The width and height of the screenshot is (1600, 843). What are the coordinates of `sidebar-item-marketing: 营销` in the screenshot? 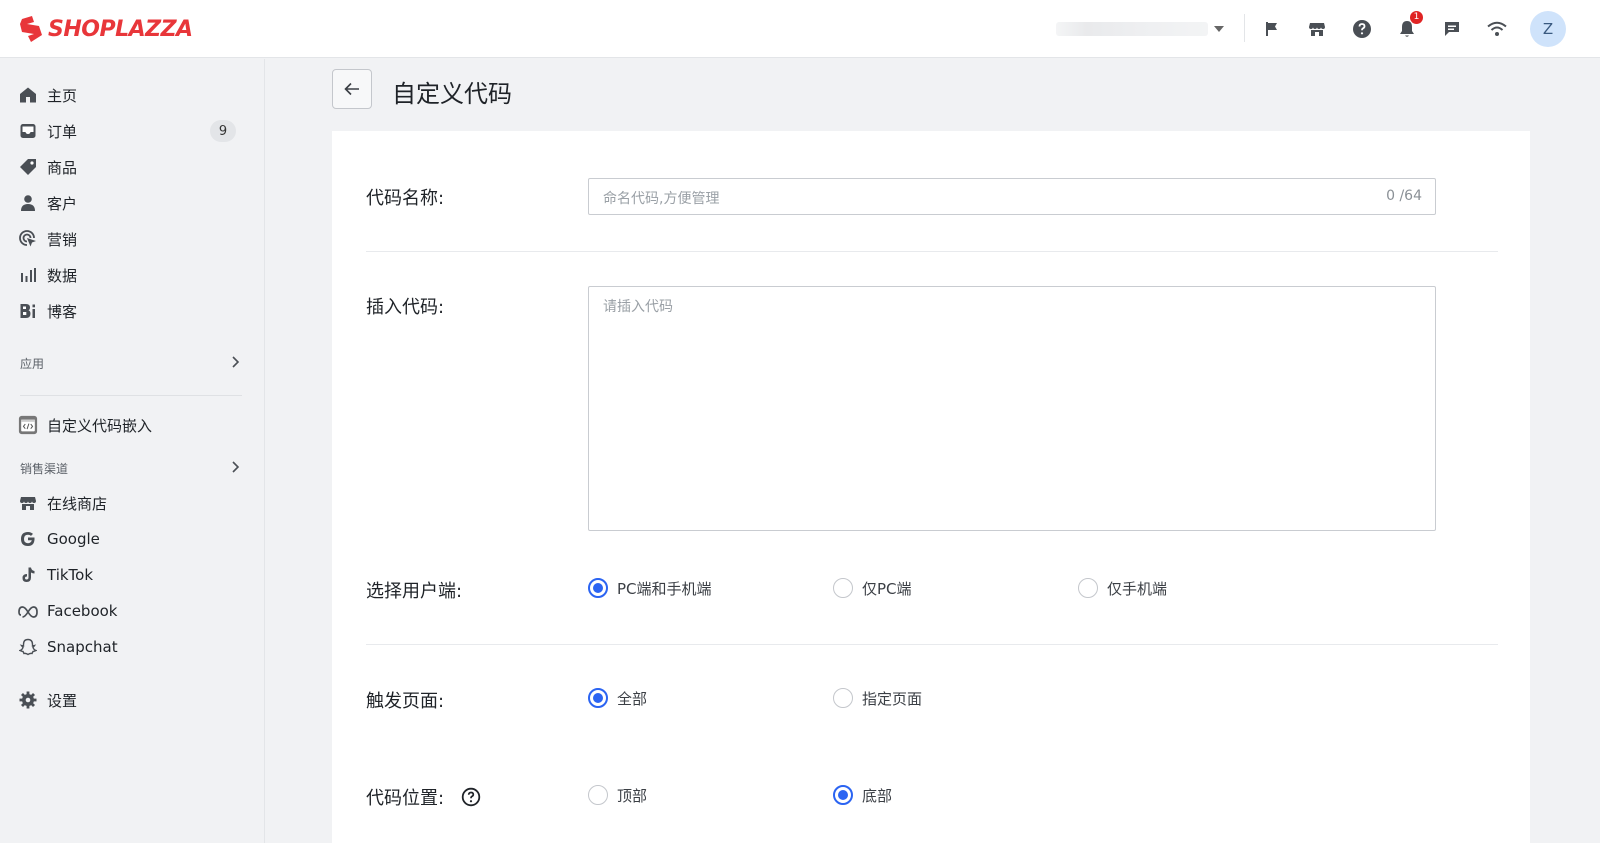 It's located at (132, 239).